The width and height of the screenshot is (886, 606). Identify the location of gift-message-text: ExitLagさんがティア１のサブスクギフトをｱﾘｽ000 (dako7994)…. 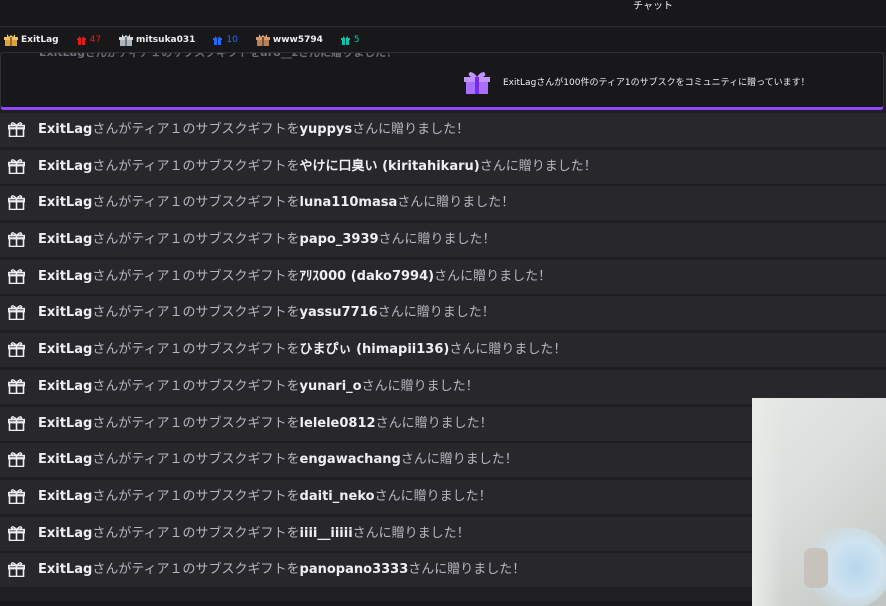
(295, 276).